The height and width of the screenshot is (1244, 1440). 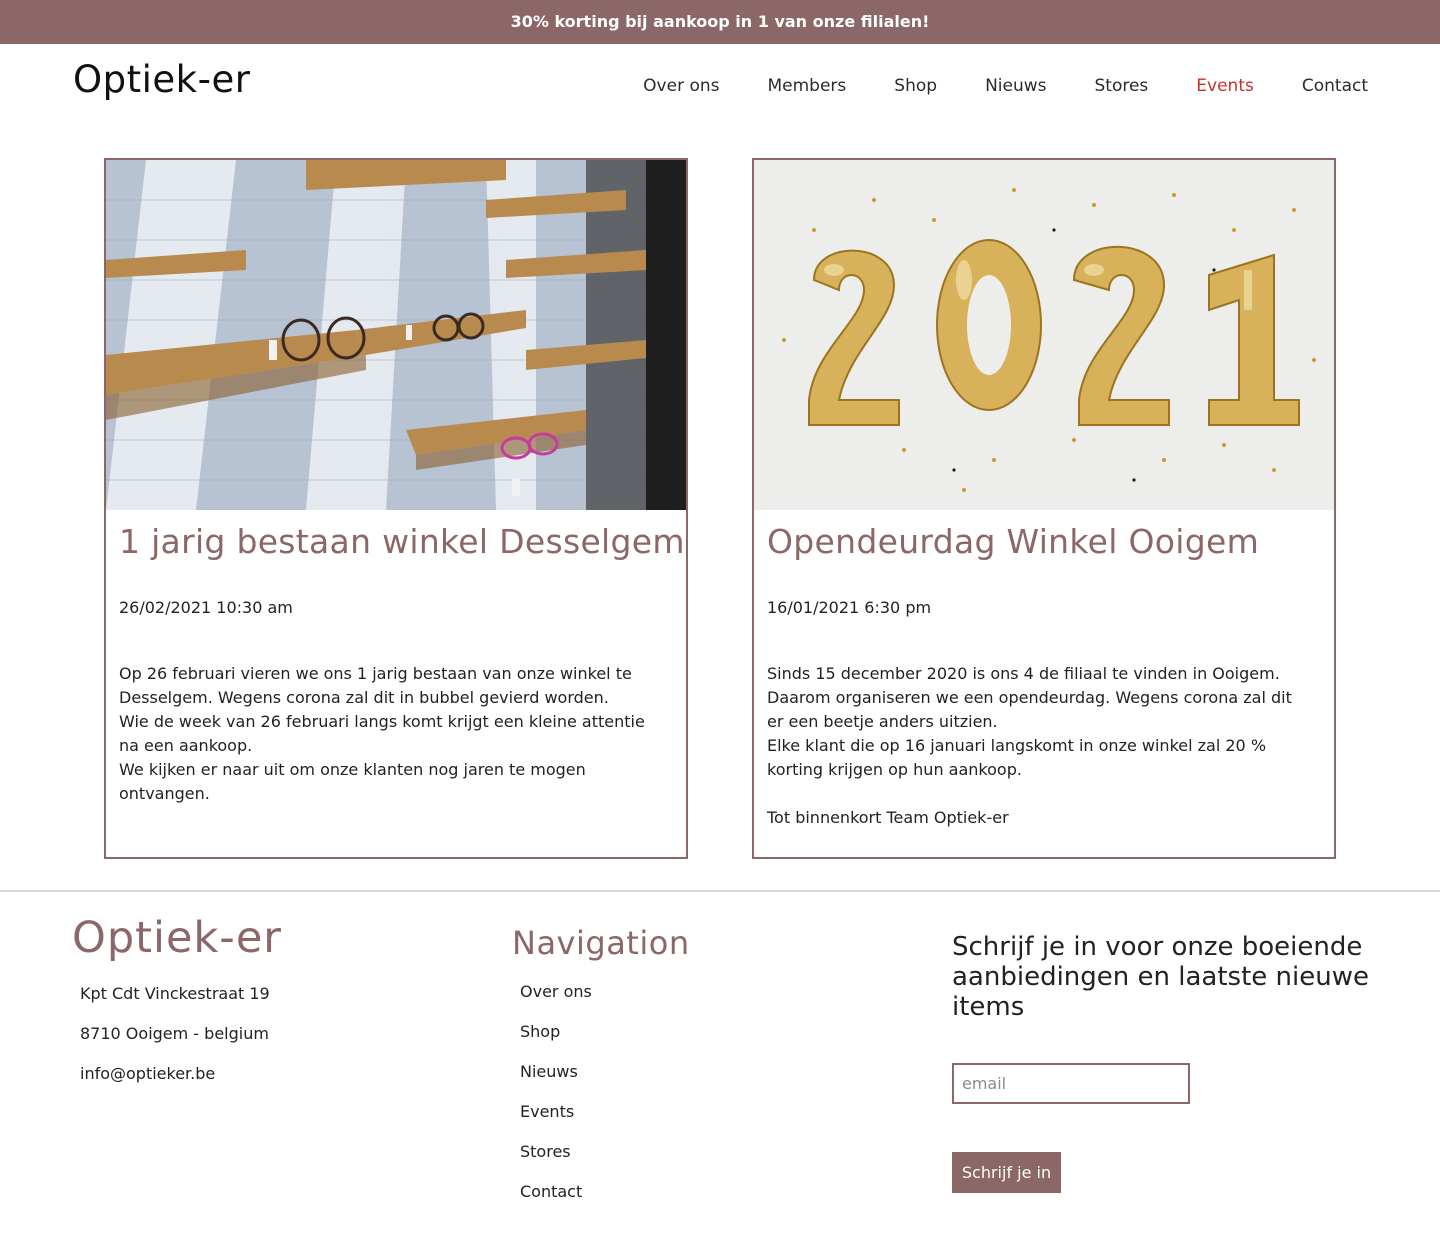 I want to click on footer-address-street: Kpt Cdt Vinckestraat 19, so click(x=175, y=993).